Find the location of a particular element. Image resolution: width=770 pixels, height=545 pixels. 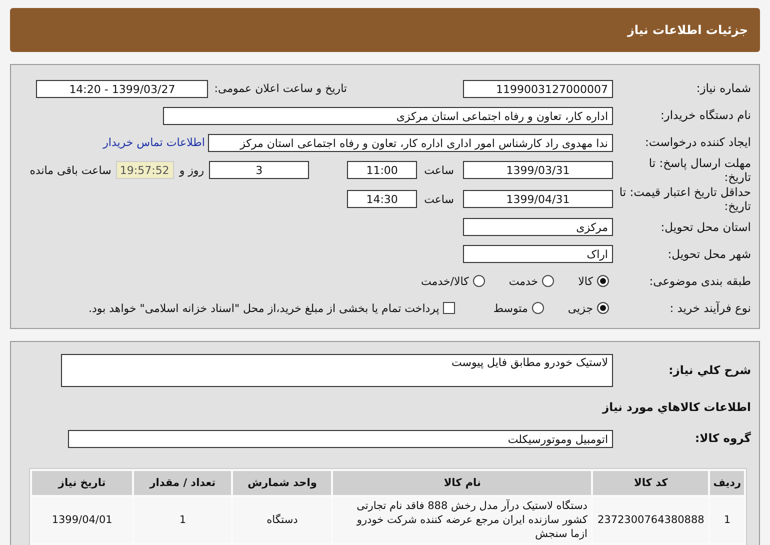

radio-label: کالا is located at coordinates (585, 281).